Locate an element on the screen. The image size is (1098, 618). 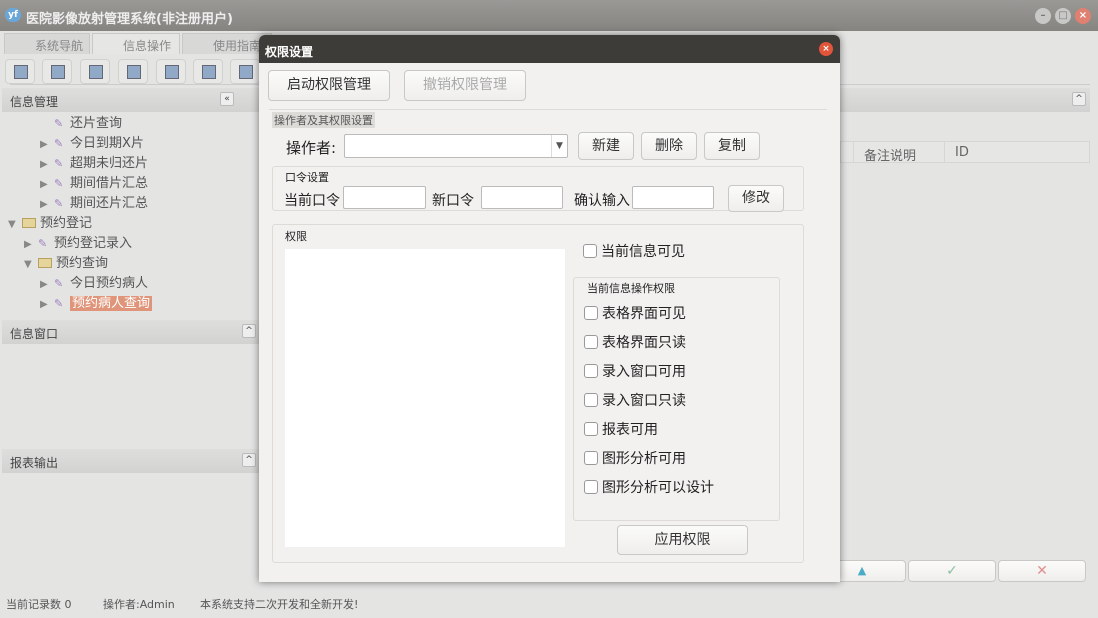
search-tool-button is located at coordinates (20, 71).